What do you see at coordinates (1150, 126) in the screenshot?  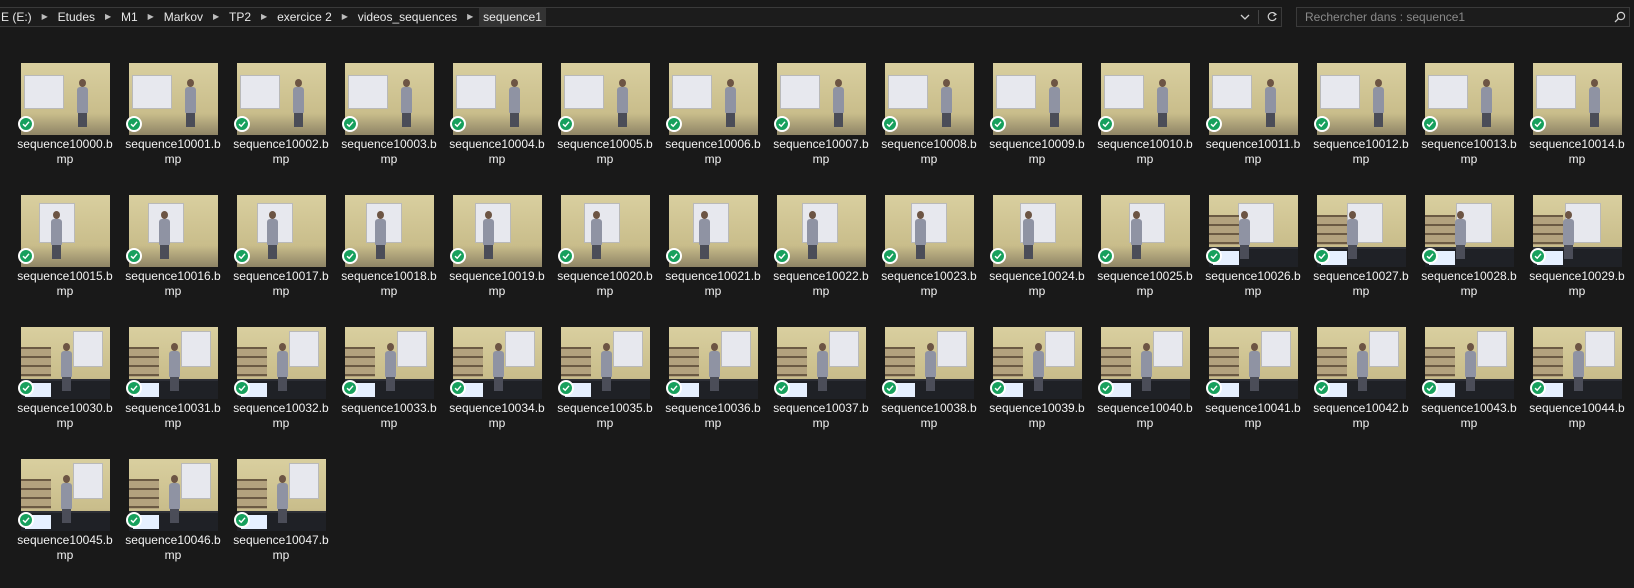 I see `file-item: sequence10010.bmp` at bounding box center [1150, 126].